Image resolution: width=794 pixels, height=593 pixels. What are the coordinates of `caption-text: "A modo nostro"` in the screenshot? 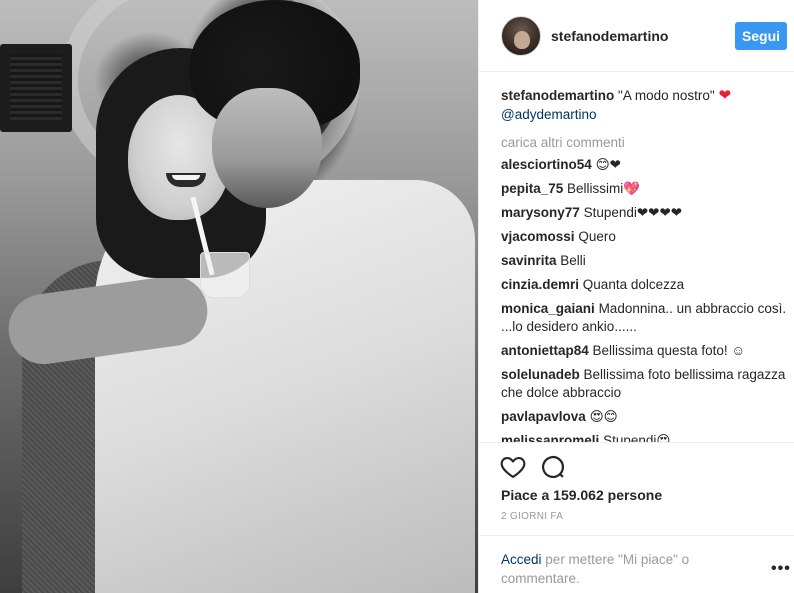 It's located at (666, 95).